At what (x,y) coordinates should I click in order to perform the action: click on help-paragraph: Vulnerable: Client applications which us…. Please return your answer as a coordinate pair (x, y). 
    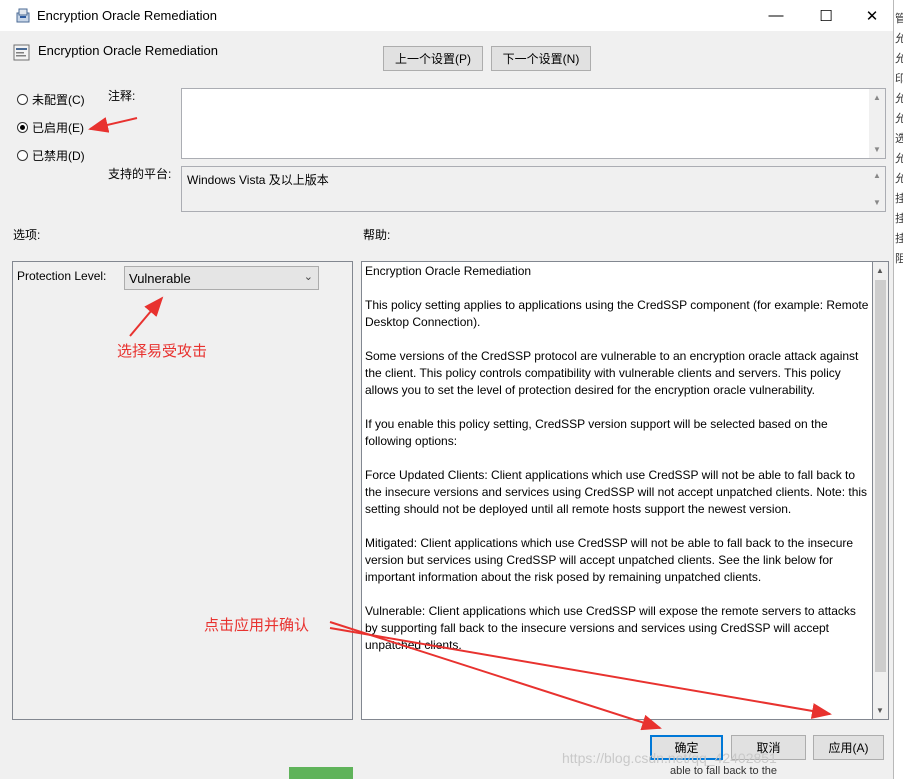
    Looking at the image, I should click on (610, 628).